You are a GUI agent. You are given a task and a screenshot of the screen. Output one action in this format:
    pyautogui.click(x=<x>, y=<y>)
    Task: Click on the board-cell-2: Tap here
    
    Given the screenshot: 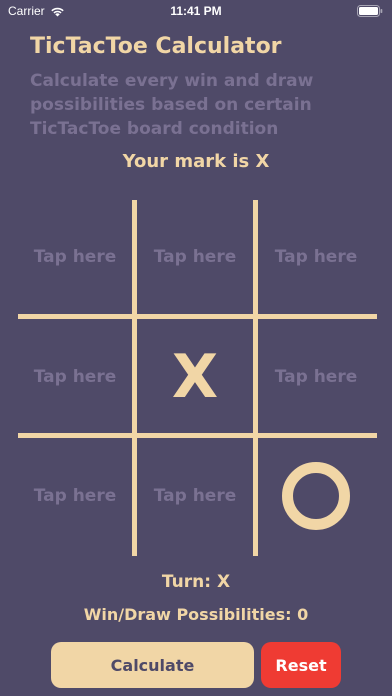 What is the action you would take?
    pyautogui.click(x=195, y=257)
    